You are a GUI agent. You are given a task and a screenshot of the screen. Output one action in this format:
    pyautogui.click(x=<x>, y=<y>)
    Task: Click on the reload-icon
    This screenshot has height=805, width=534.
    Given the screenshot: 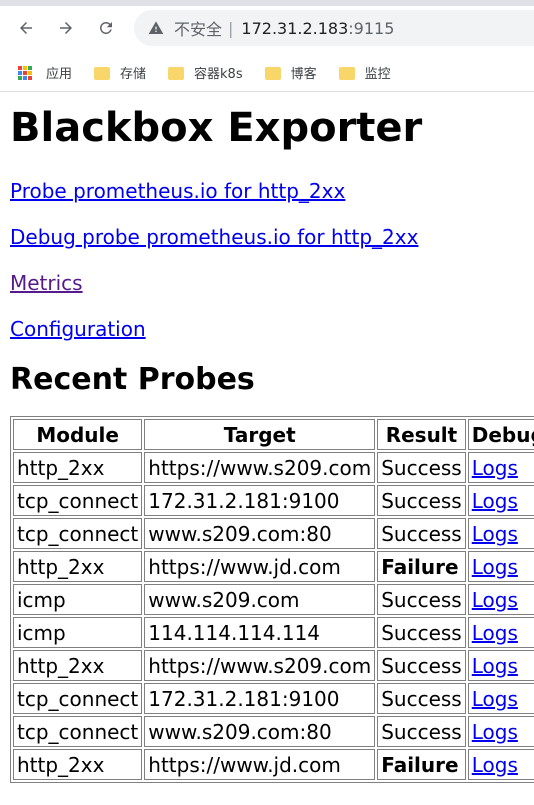 What is the action you would take?
    pyautogui.click(x=105, y=27)
    